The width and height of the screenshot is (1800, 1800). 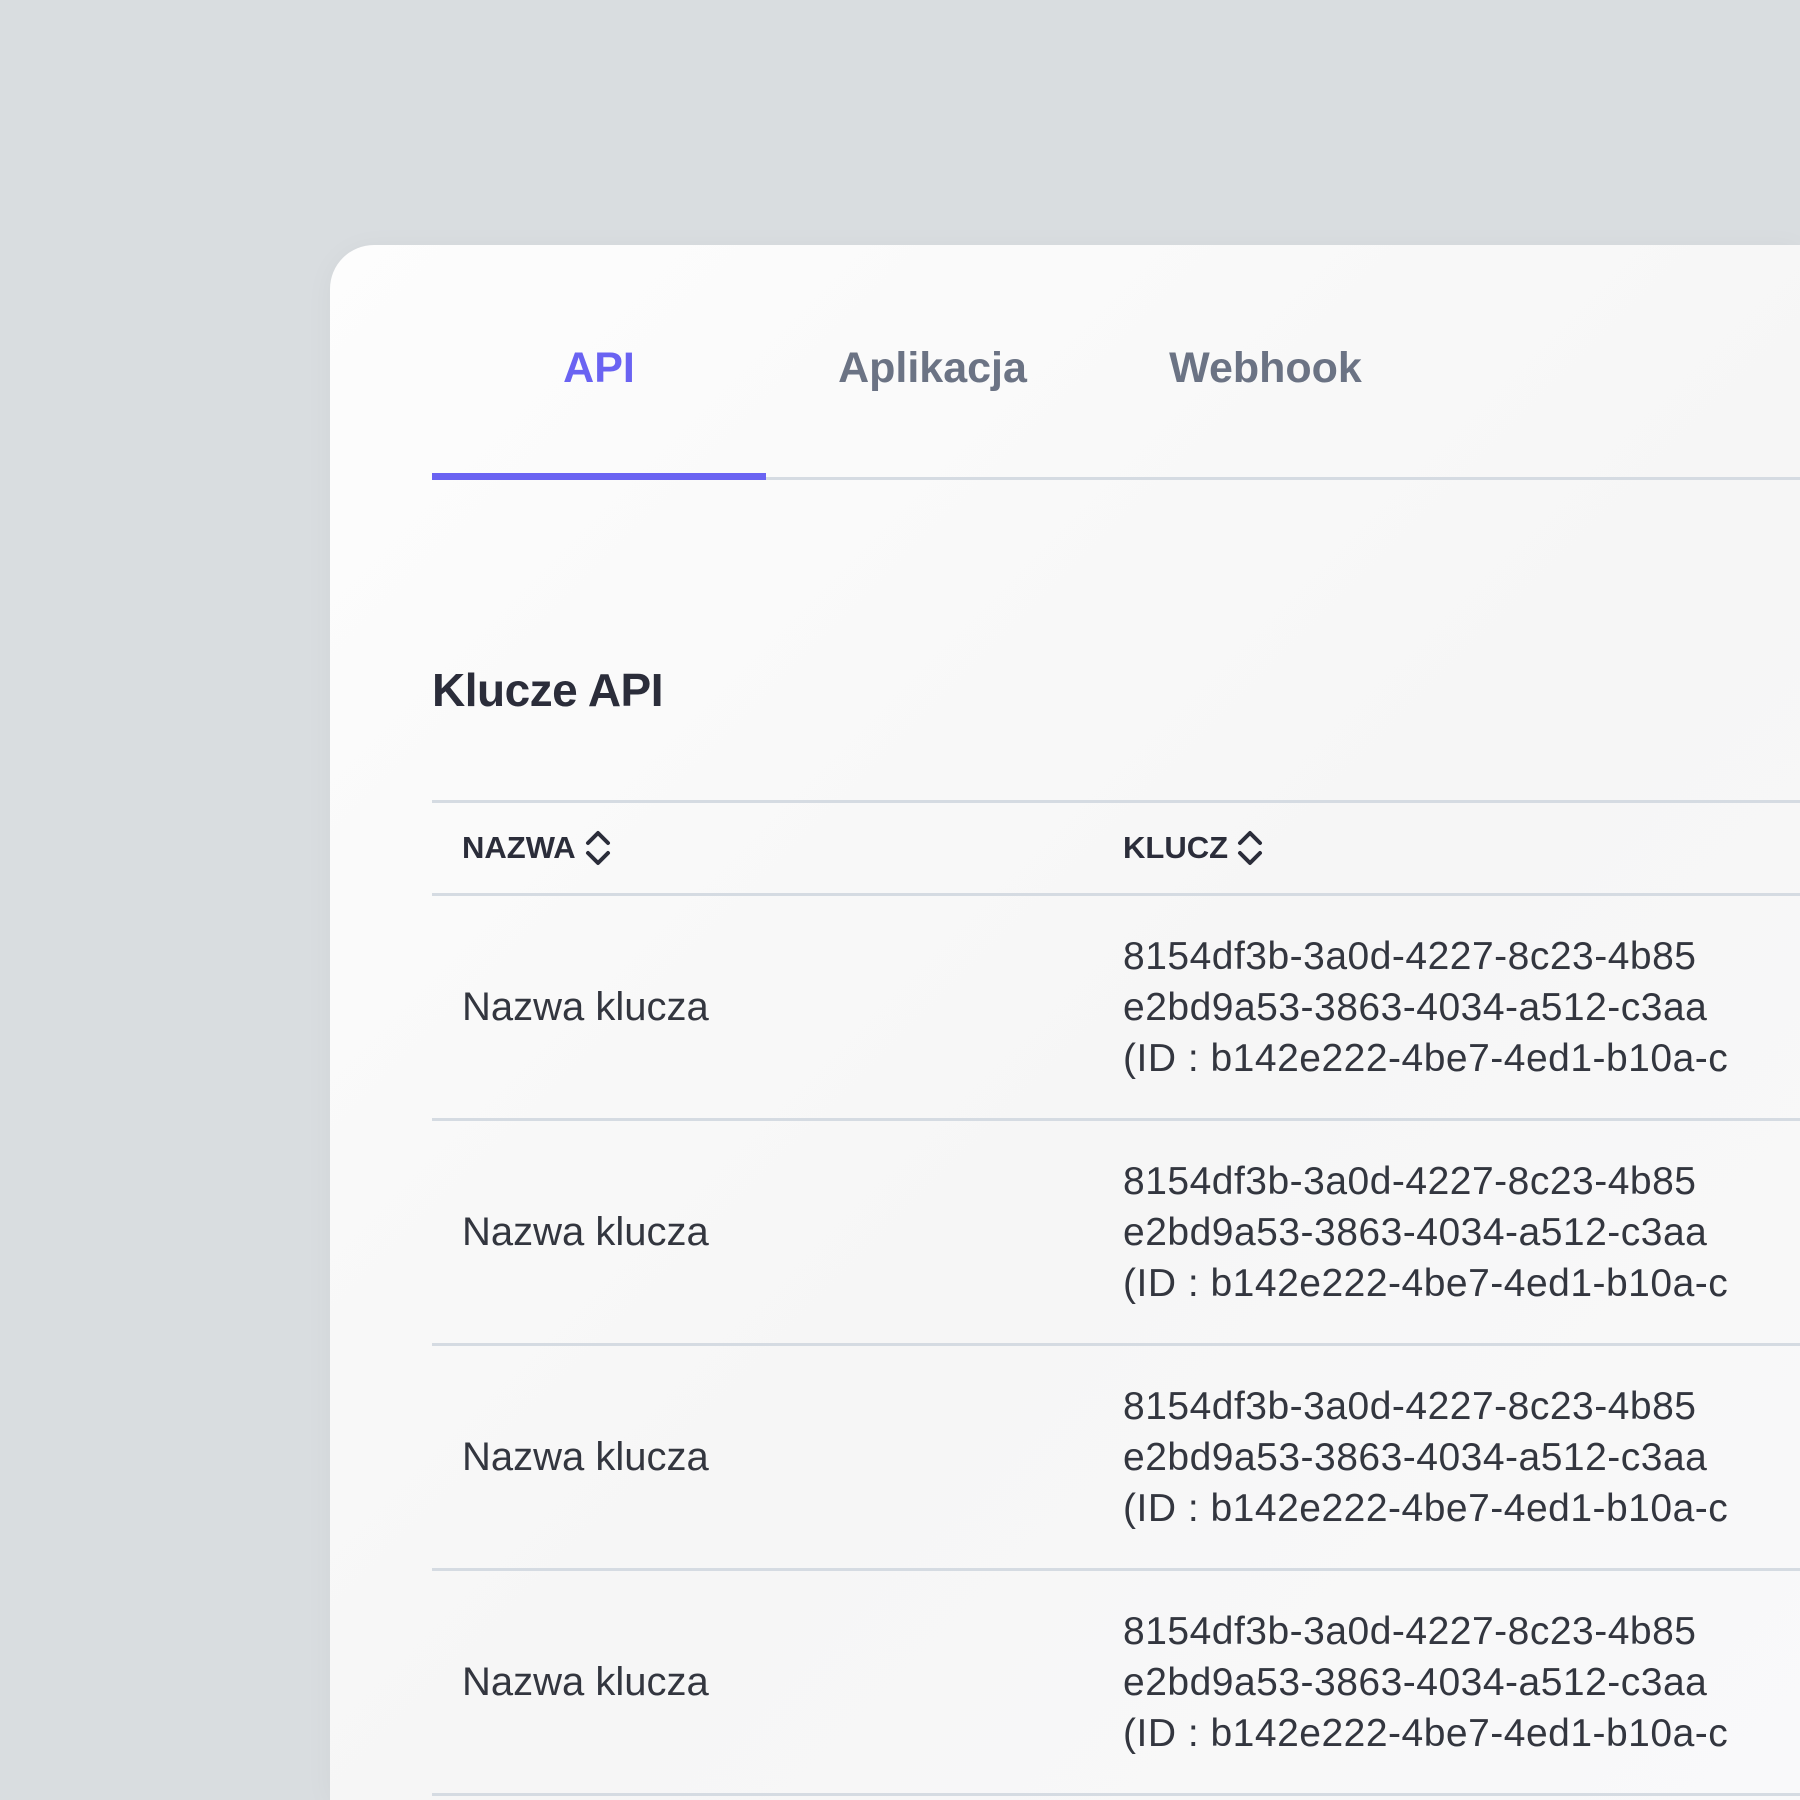 I want to click on column-header-key-label: KLUCZ, so click(x=1176, y=847).